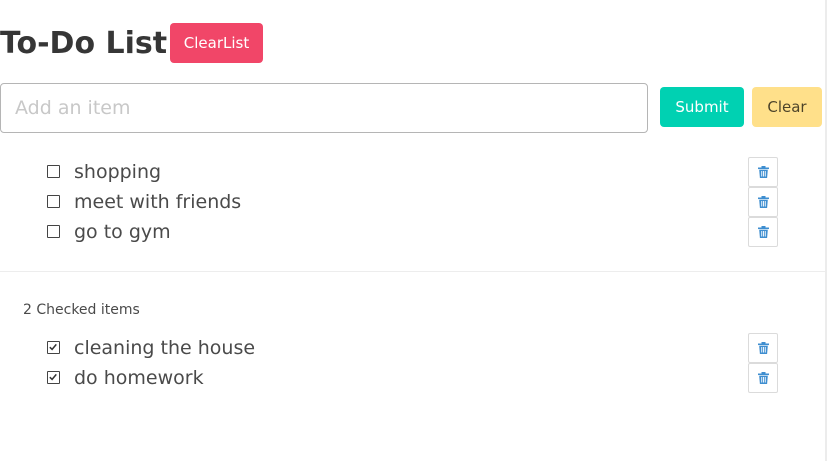 The height and width of the screenshot is (461, 827). Describe the element at coordinates (118, 172) in the screenshot. I see `item-label: shopping` at that location.